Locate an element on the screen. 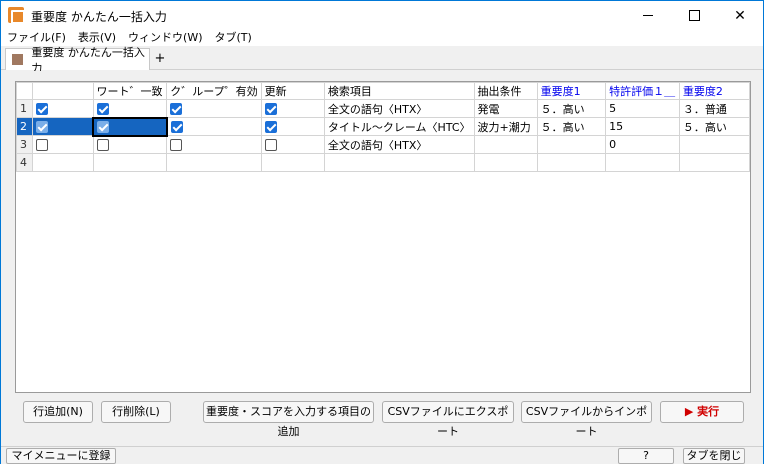 This screenshot has width=764, height=464. row-number: 3 is located at coordinates (24, 144).